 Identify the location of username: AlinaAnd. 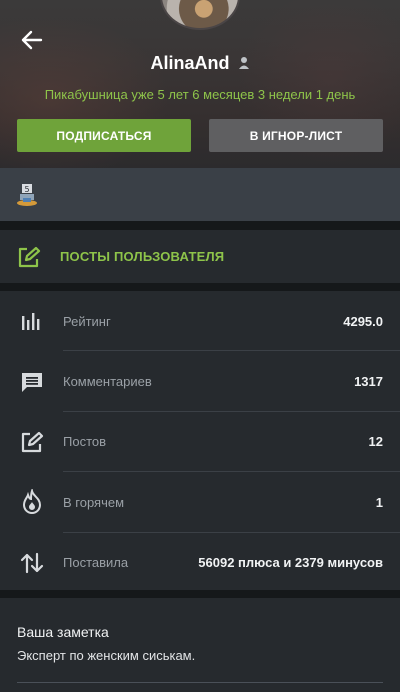
(190, 62).